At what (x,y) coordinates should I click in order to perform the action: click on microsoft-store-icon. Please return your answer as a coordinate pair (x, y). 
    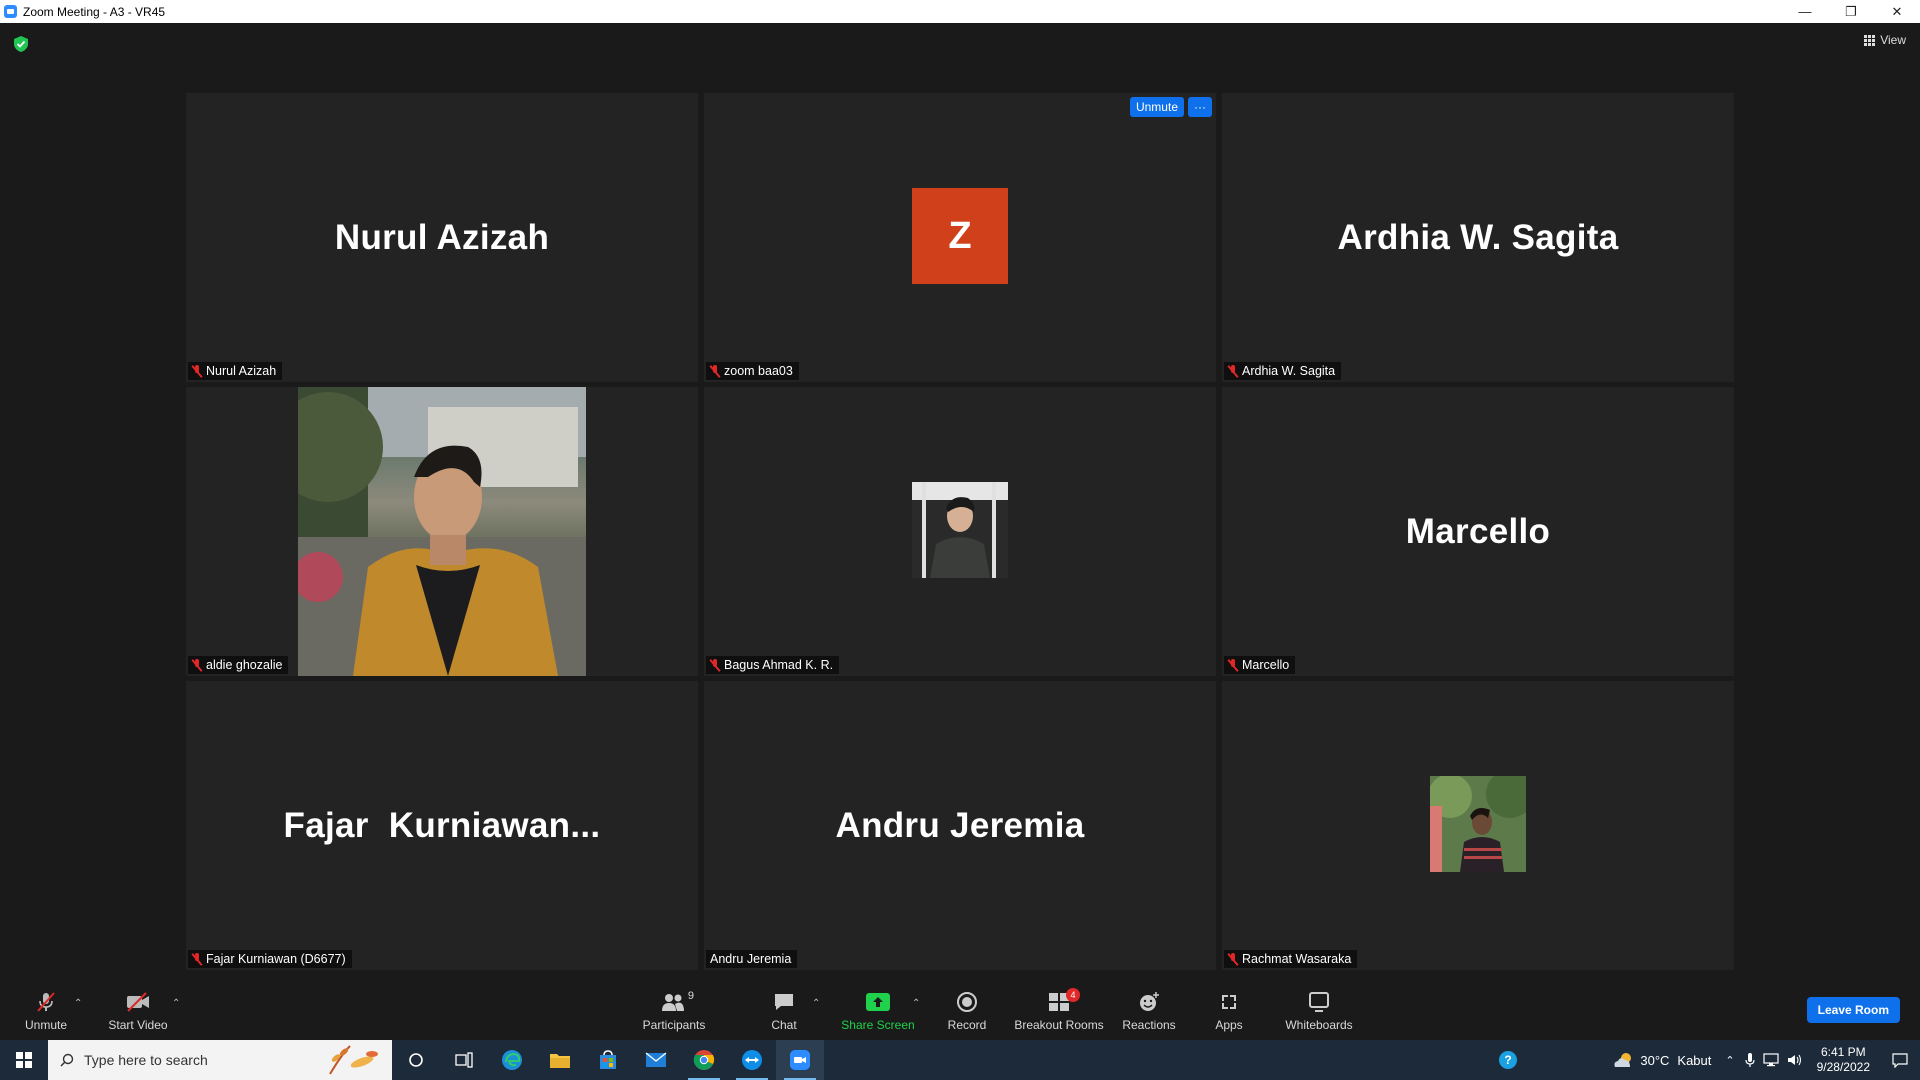
    Looking at the image, I should click on (608, 1060).